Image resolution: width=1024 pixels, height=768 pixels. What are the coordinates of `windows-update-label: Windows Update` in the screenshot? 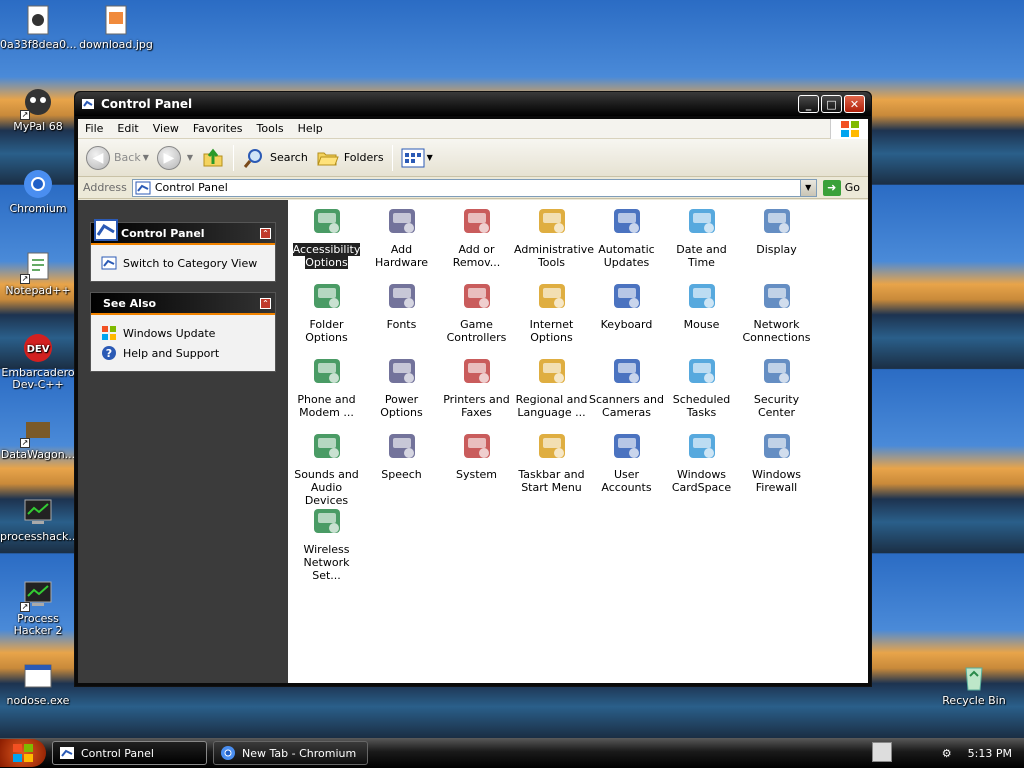 It's located at (169, 333).